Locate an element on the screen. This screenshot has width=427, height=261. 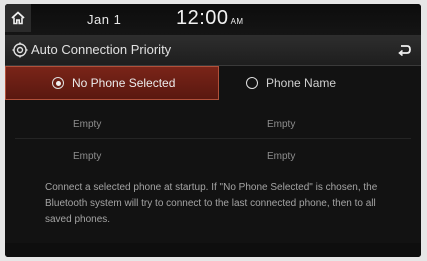
tab-label: No Phone Selected is located at coordinates (124, 83).